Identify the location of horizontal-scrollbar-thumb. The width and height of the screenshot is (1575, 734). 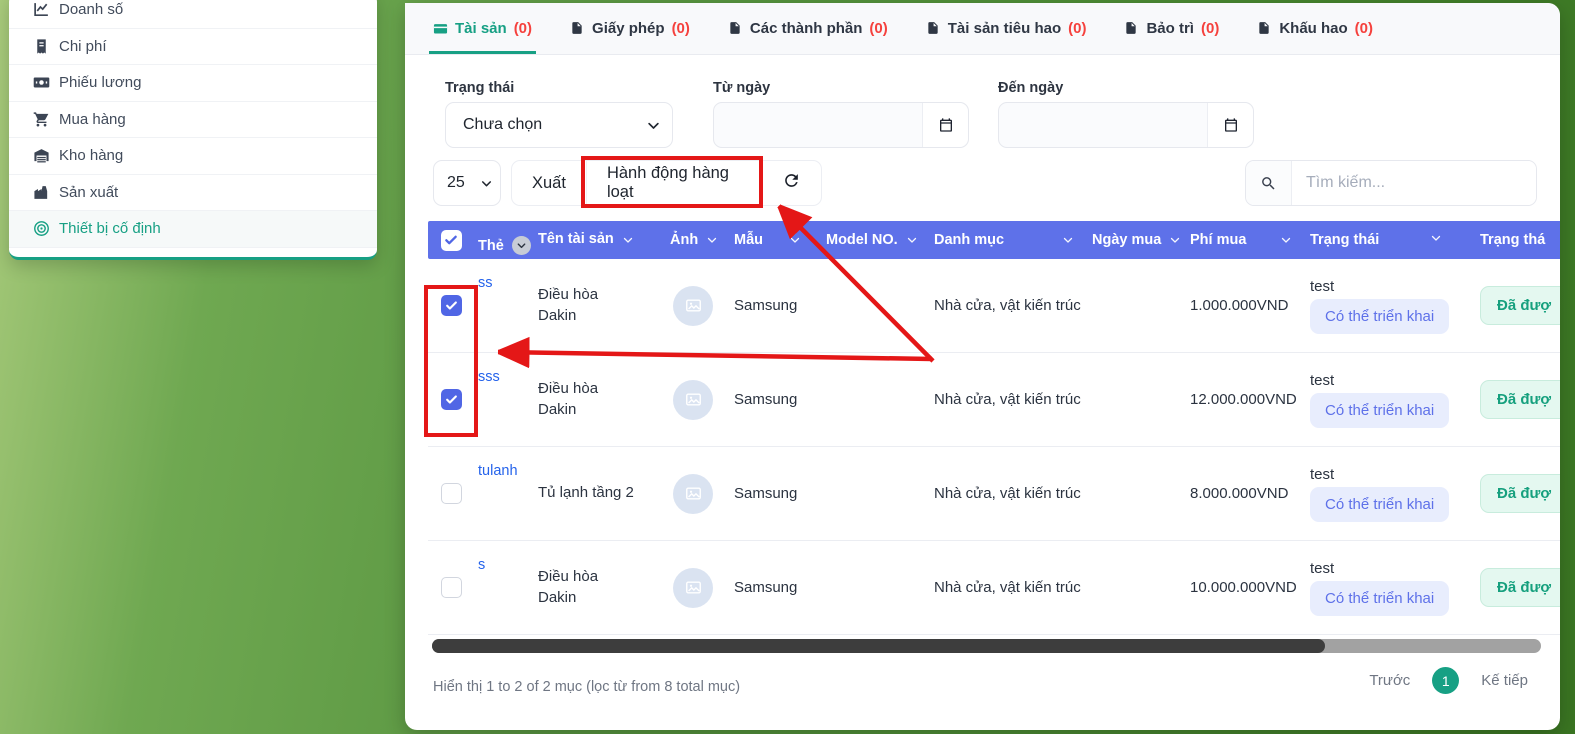
(878, 646).